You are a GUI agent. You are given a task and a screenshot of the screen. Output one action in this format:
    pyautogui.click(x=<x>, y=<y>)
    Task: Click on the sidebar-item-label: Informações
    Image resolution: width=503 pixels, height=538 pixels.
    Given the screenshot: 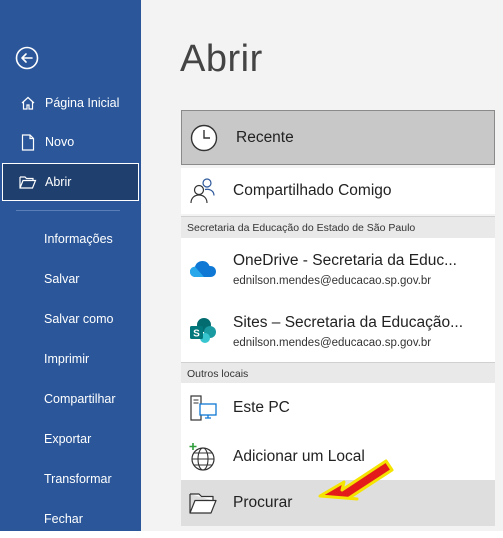 What is the action you would take?
    pyautogui.click(x=78, y=239)
    